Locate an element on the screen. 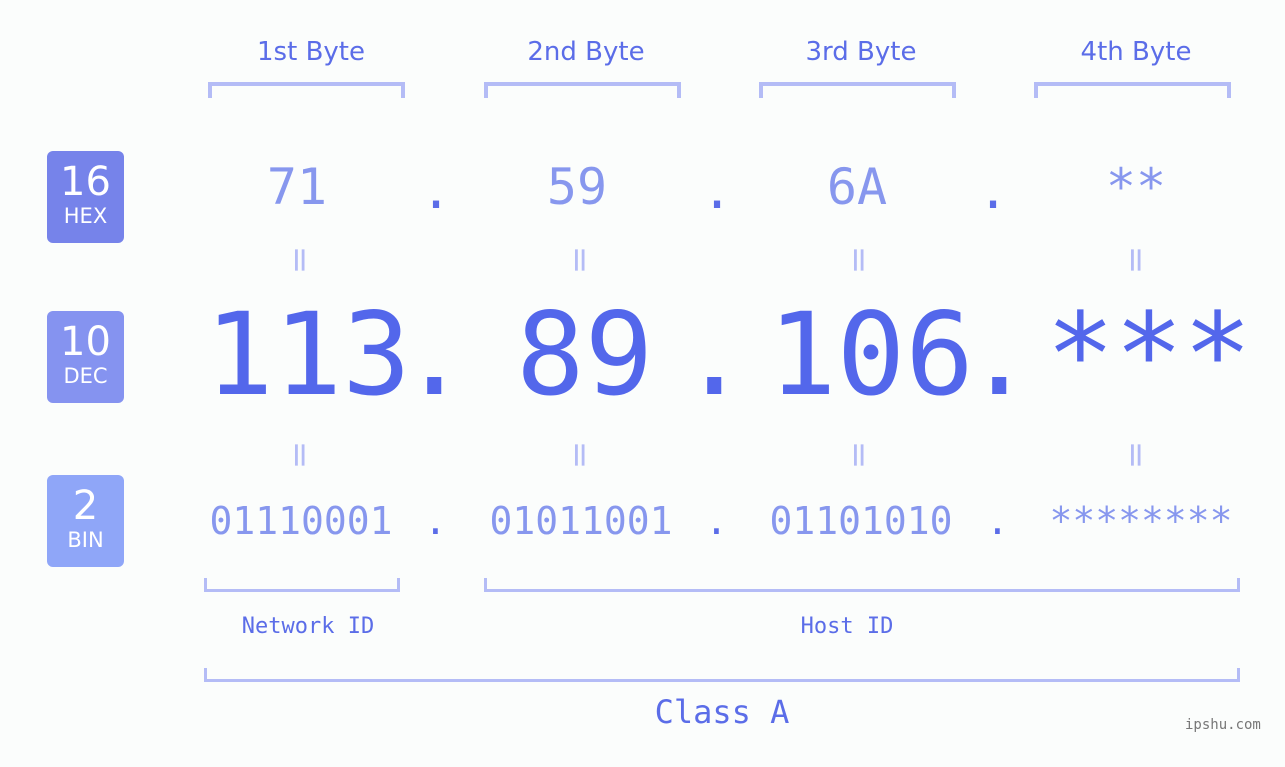  byte-header-2: 2nd Byte is located at coordinates (586, 52).